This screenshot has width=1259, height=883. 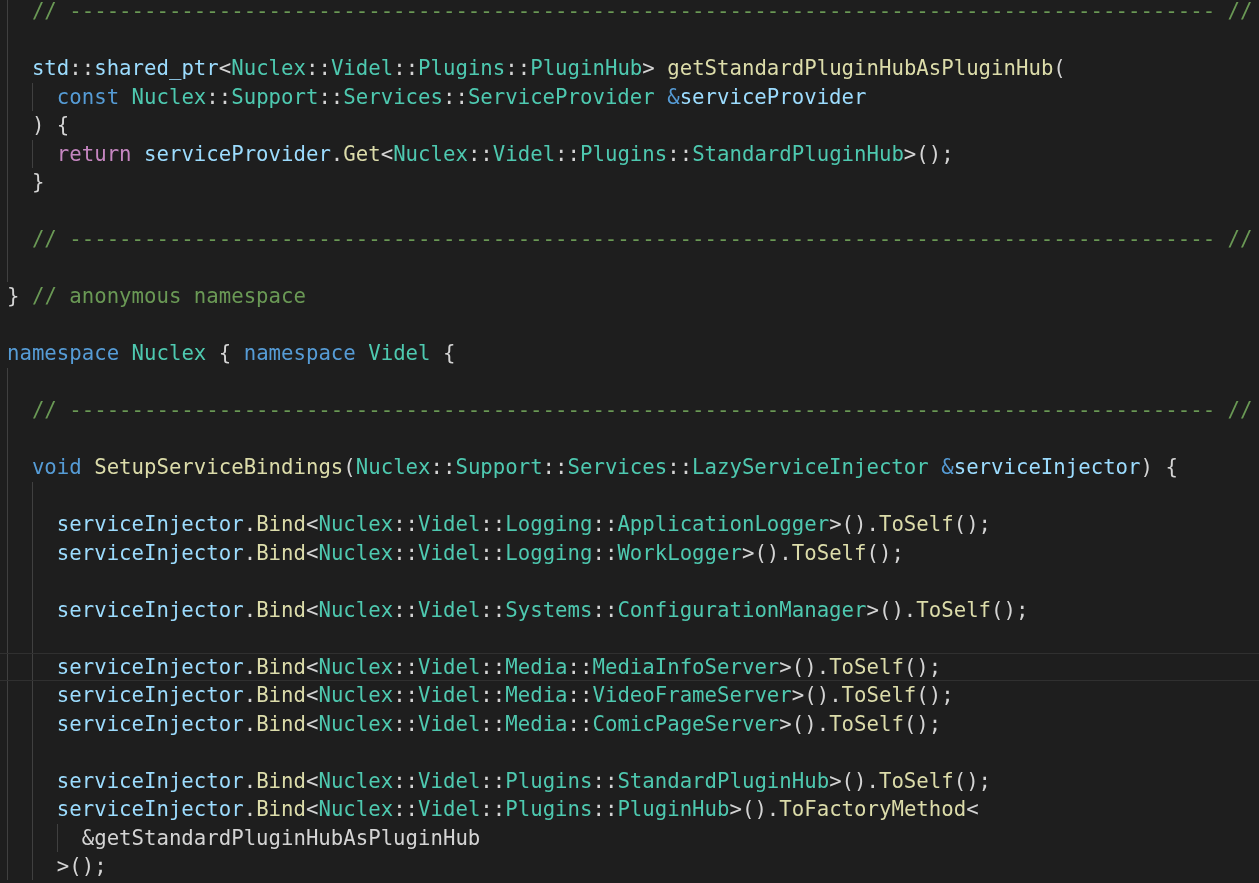 What do you see at coordinates (504, 695) in the screenshot?
I see `code-line: serviceInjector.Bind<Nuclex::Videl::Media::VideoFrameServer>().ToSelf();` at bounding box center [504, 695].